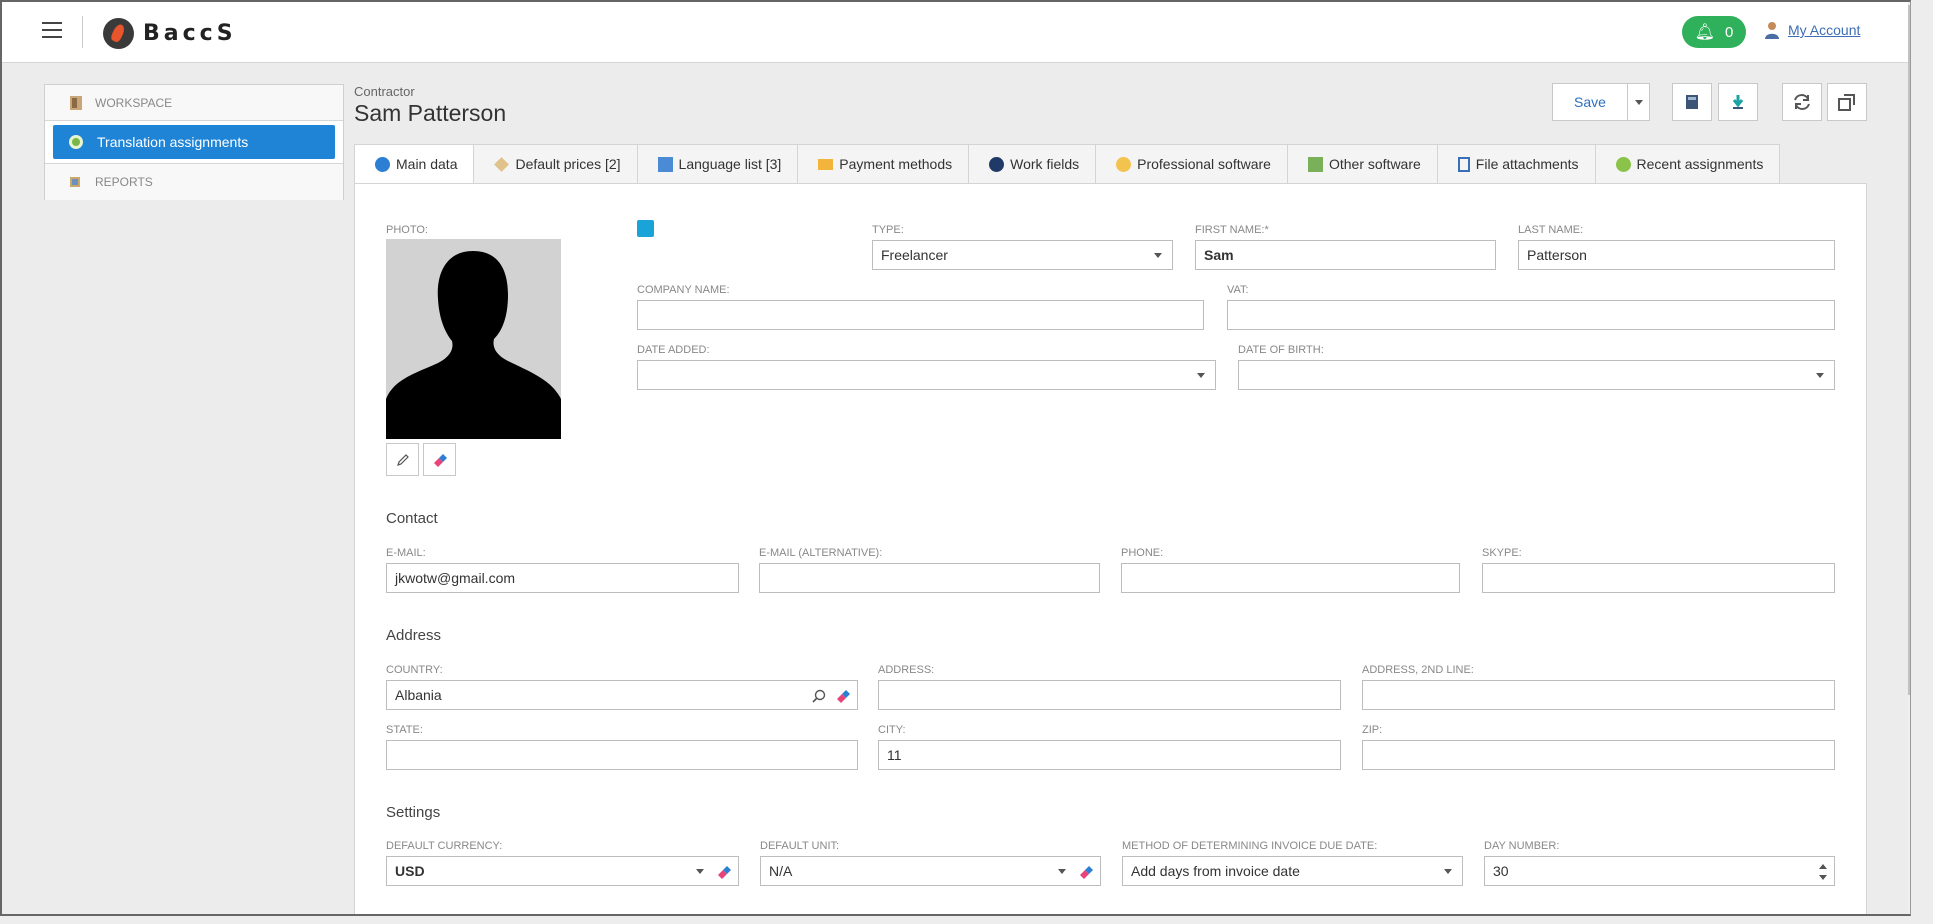 The width and height of the screenshot is (1933, 924). What do you see at coordinates (418, 695) in the screenshot?
I see `country-value: Albania` at bounding box center [418, 695].